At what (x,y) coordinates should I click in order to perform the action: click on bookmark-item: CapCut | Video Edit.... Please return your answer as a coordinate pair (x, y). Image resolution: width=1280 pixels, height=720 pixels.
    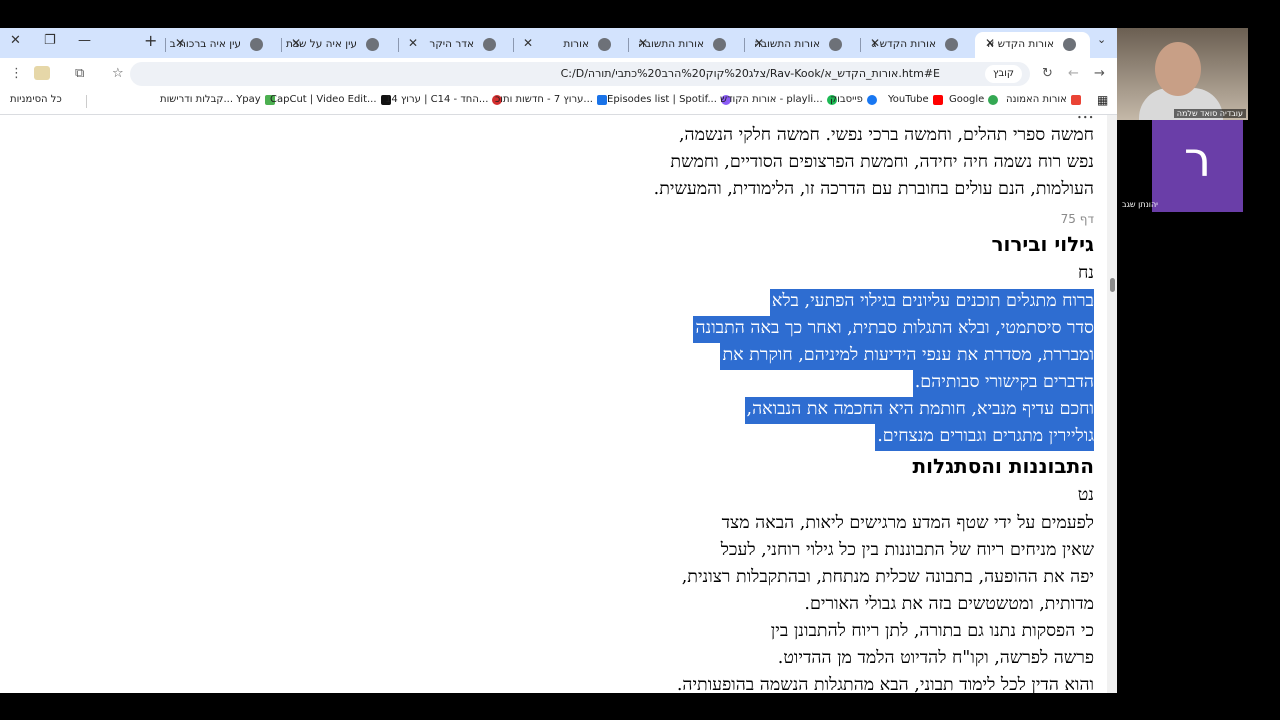
    Looking at the image, I should click on (330, 99).